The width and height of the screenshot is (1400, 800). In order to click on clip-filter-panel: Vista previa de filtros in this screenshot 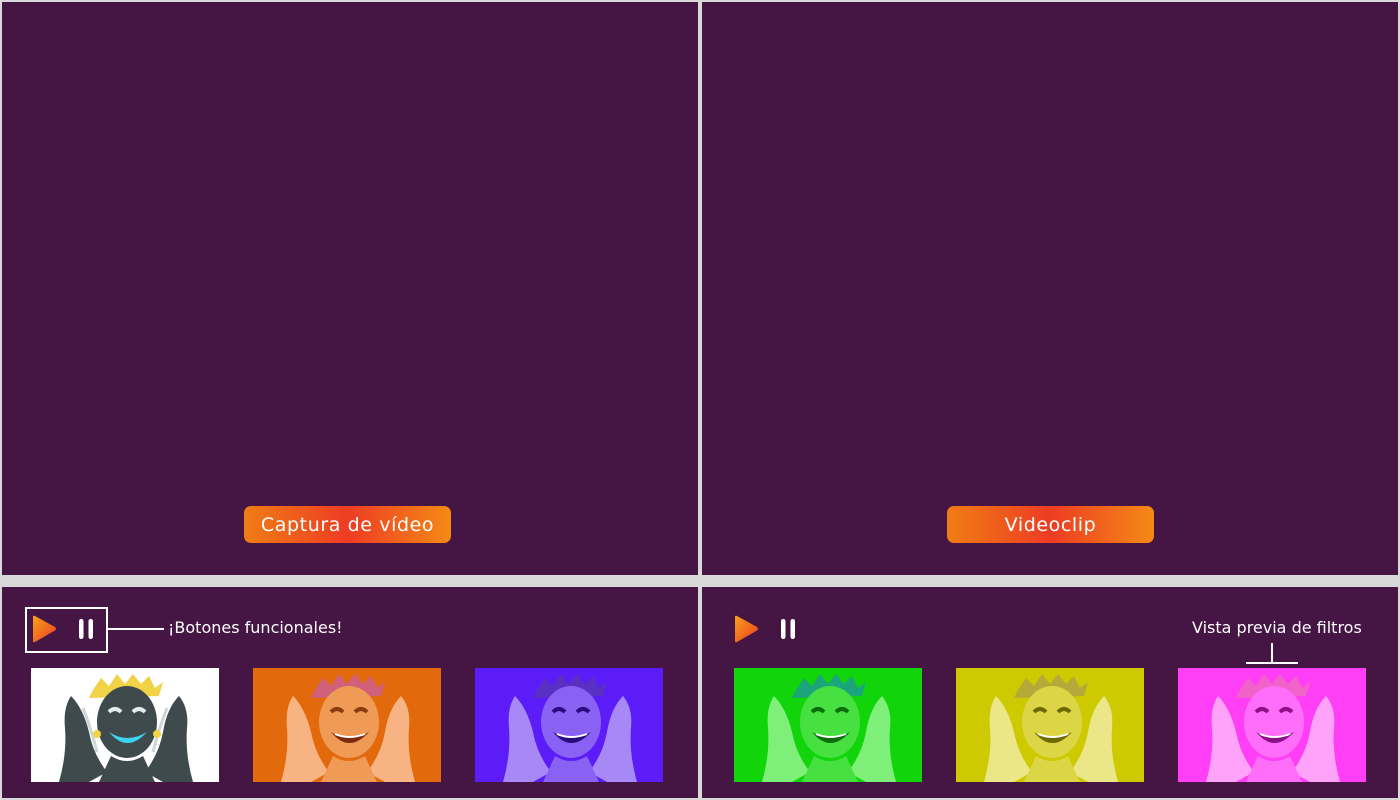, I will do `click(1050, 692)`.